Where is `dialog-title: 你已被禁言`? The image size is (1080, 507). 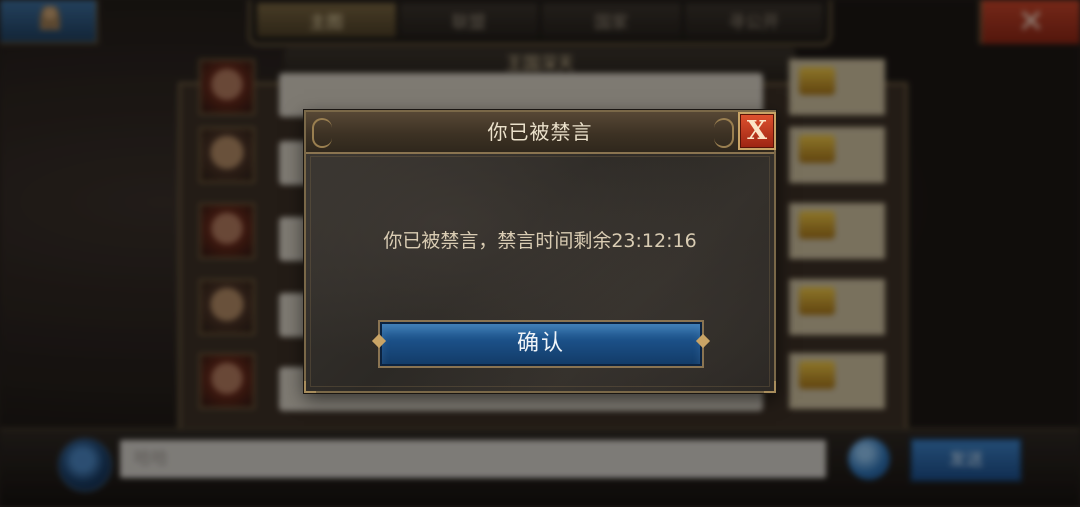
dialog-title: 你已被禁言 is located at coordinates (540, 132).